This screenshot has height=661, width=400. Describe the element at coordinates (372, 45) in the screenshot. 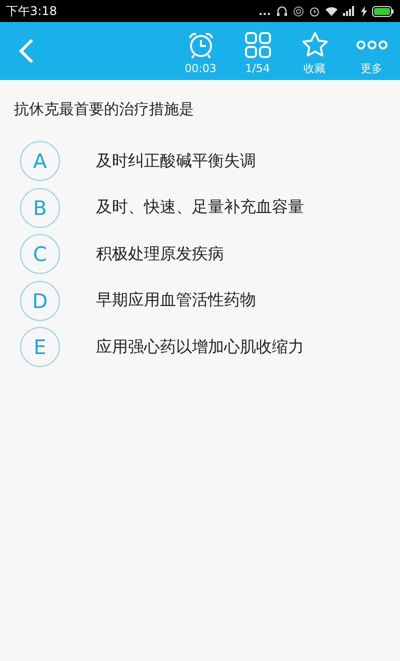

I see `more-icon` at that location.